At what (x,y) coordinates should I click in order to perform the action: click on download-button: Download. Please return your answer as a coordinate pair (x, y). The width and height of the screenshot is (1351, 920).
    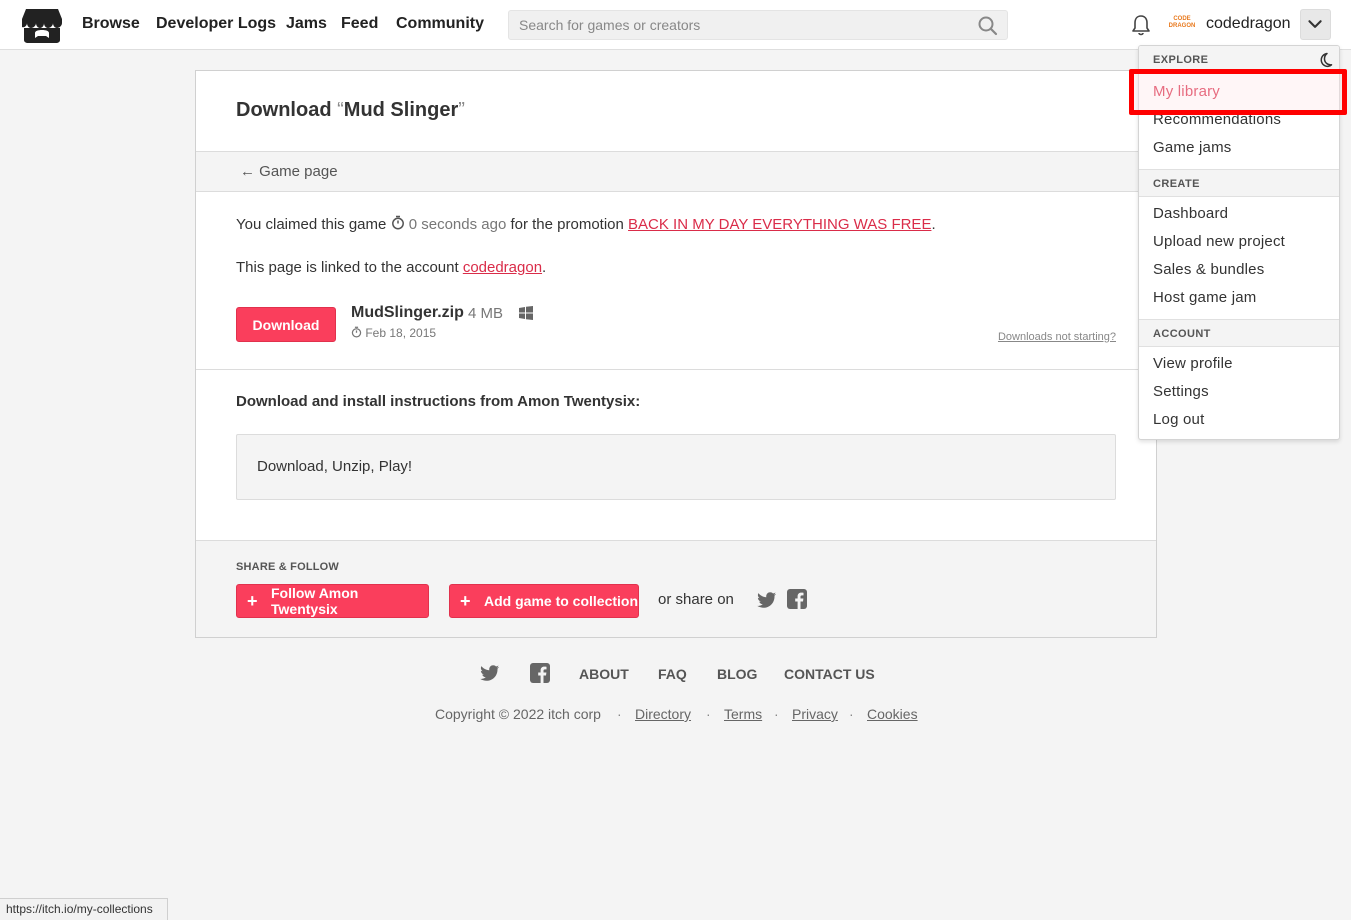
    Looking at the image, I should click on (286, 324).